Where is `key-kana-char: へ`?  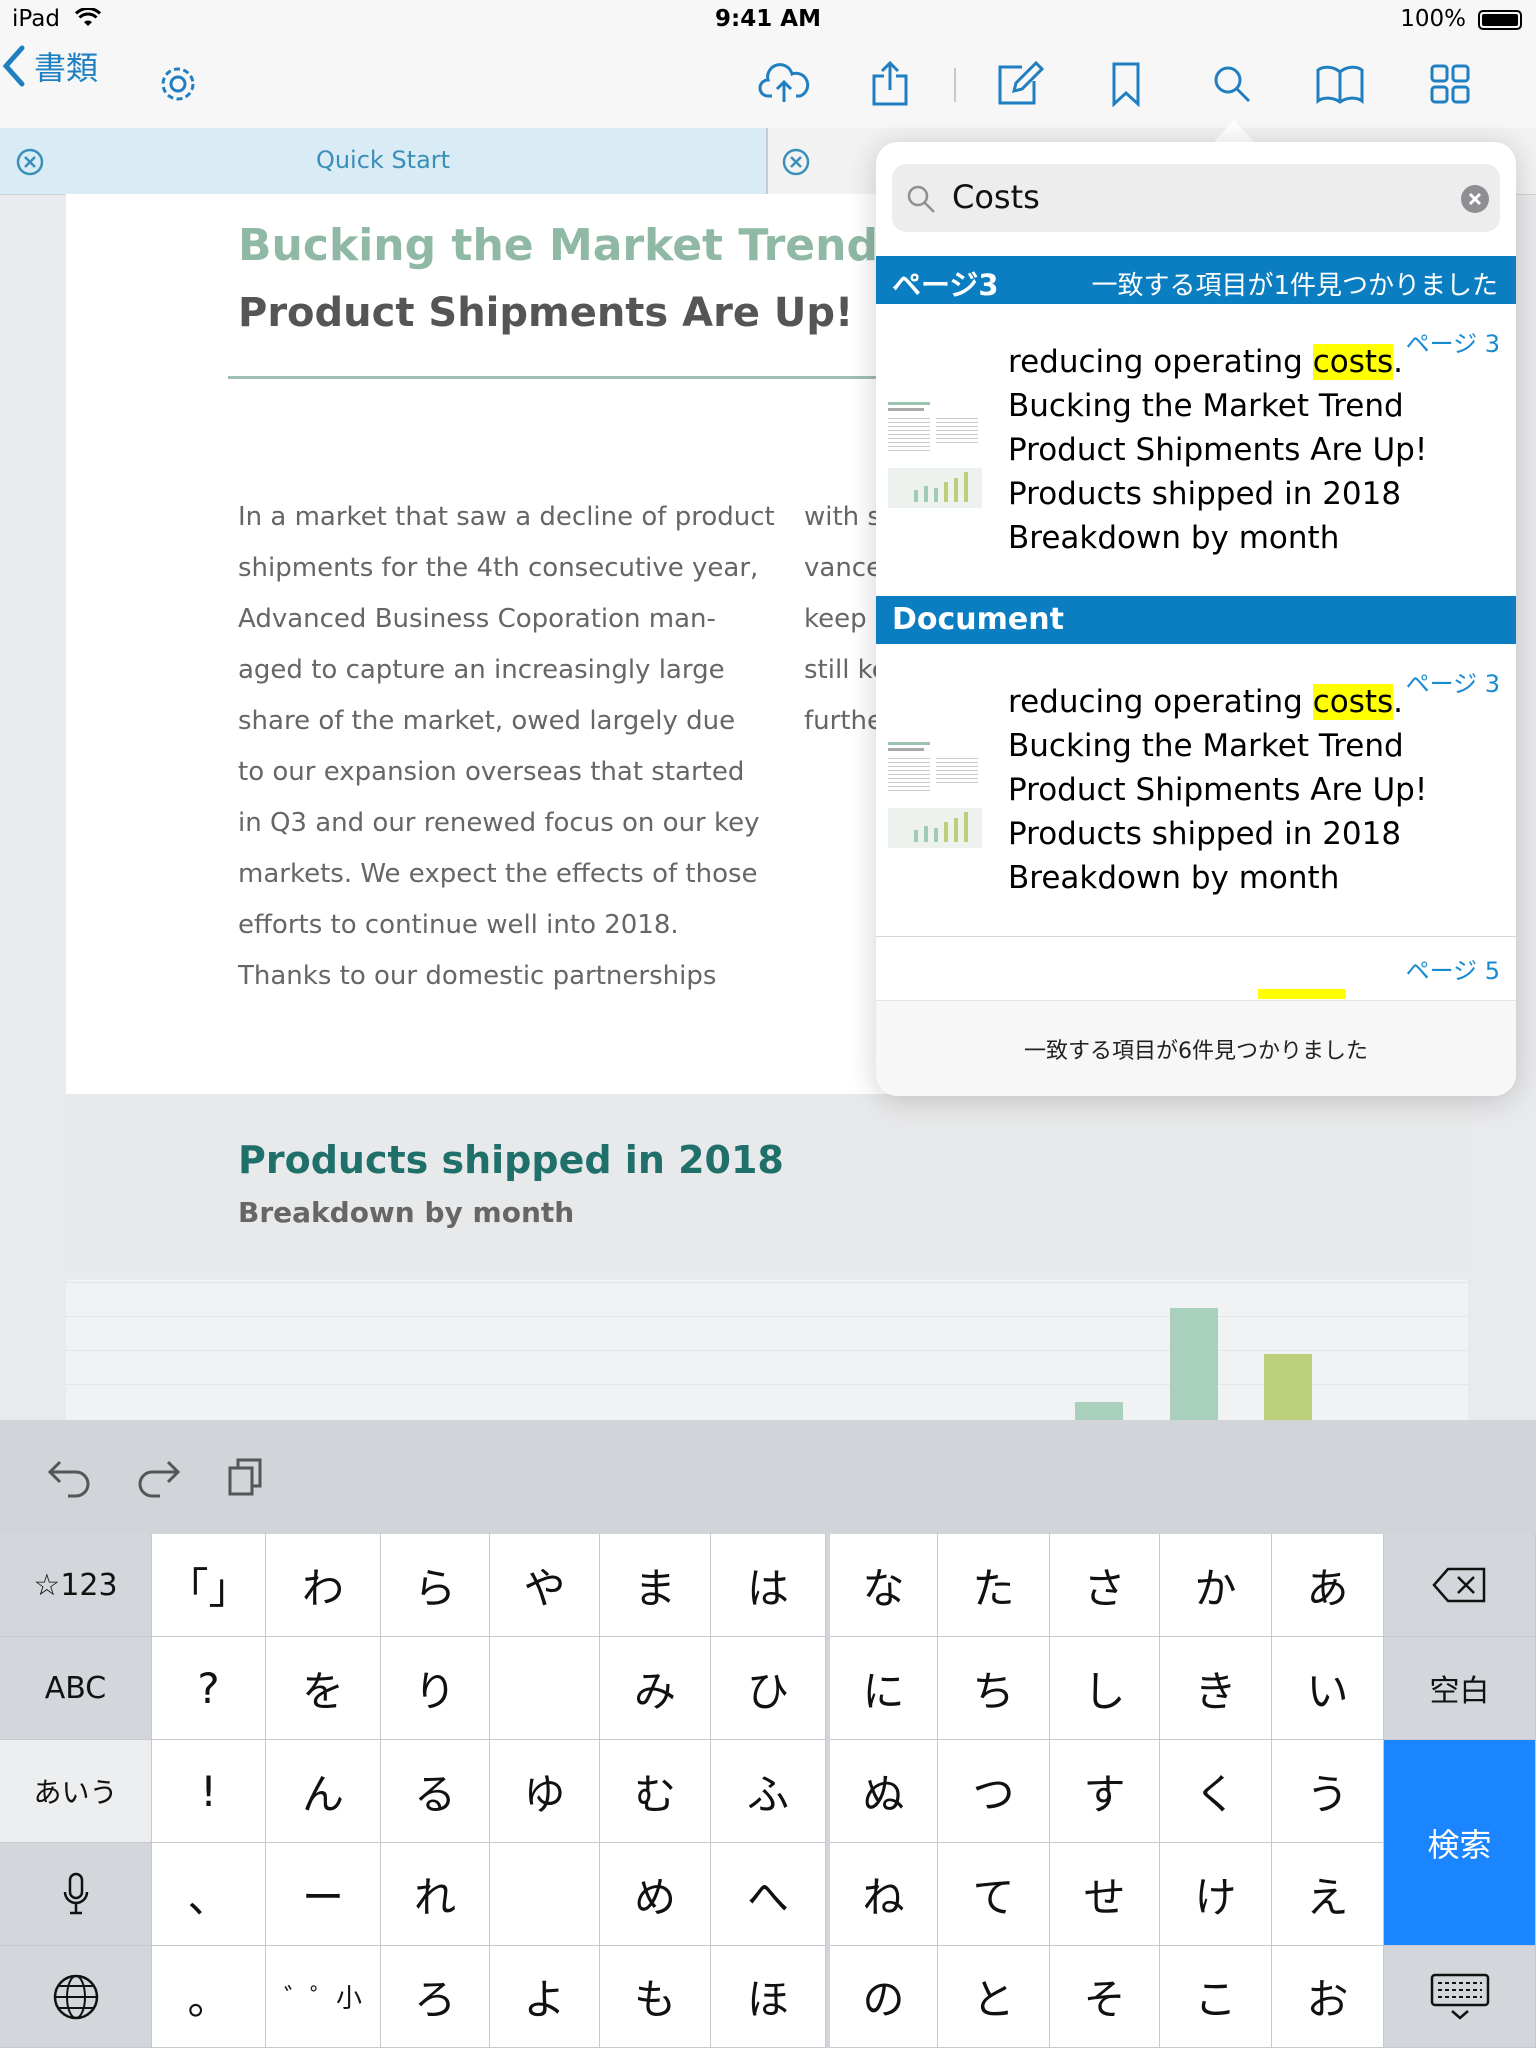 key-kana-char: へ is located at coordinates (768, 1894).